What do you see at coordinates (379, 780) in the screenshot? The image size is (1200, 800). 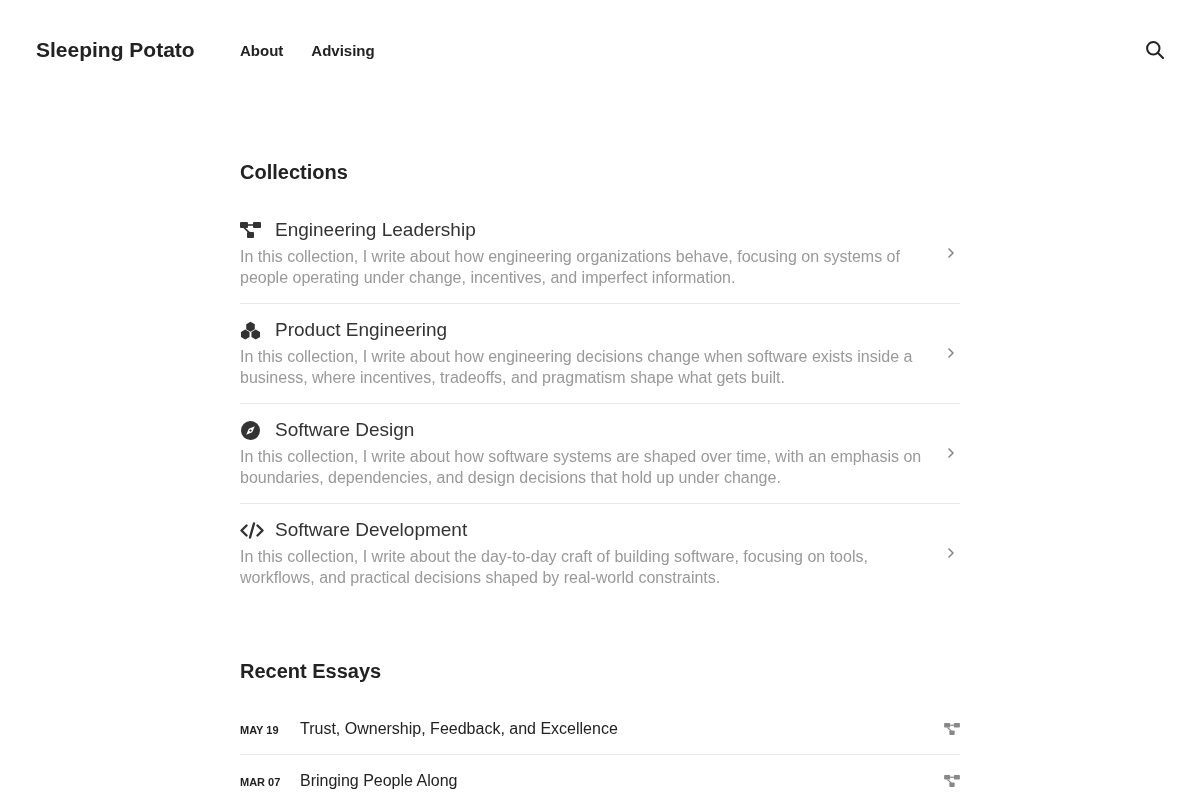 I see `essay-title: Bringing People Along` at bounding box center [379, 780].